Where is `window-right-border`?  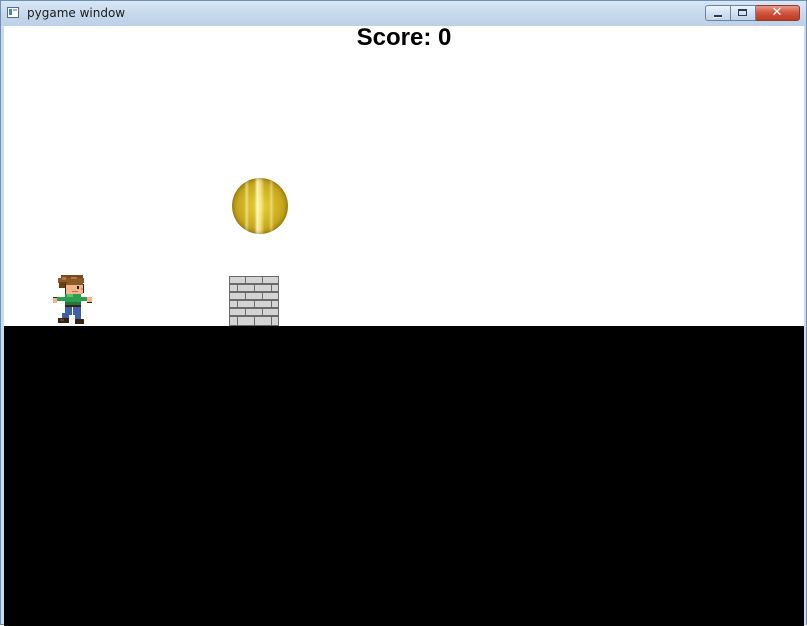
window-right-border is located at coordinates (805, 326).